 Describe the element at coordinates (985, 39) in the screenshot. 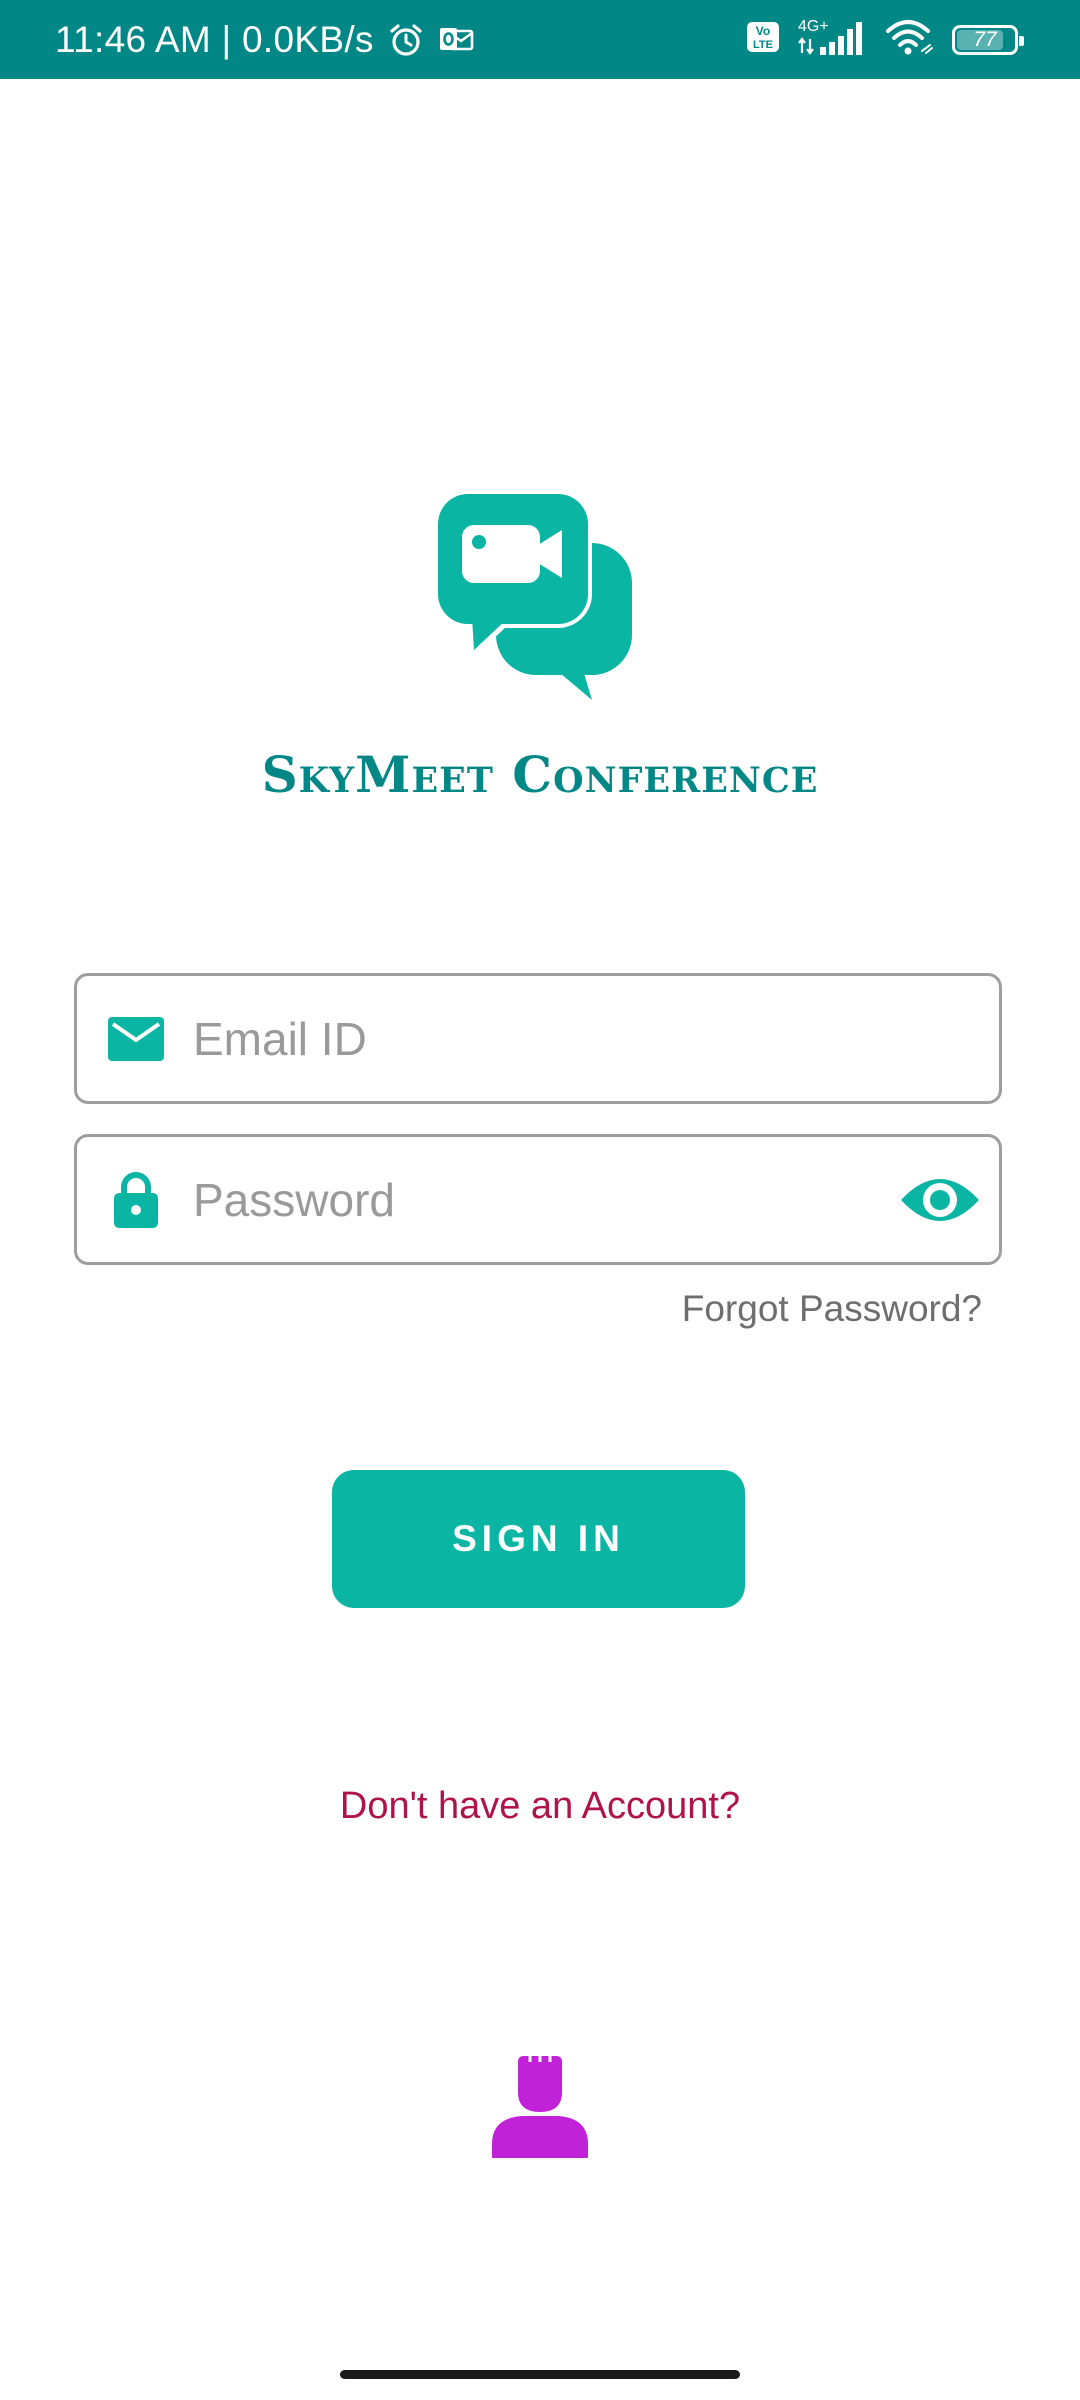

I see `battery-level: 77` at that location.